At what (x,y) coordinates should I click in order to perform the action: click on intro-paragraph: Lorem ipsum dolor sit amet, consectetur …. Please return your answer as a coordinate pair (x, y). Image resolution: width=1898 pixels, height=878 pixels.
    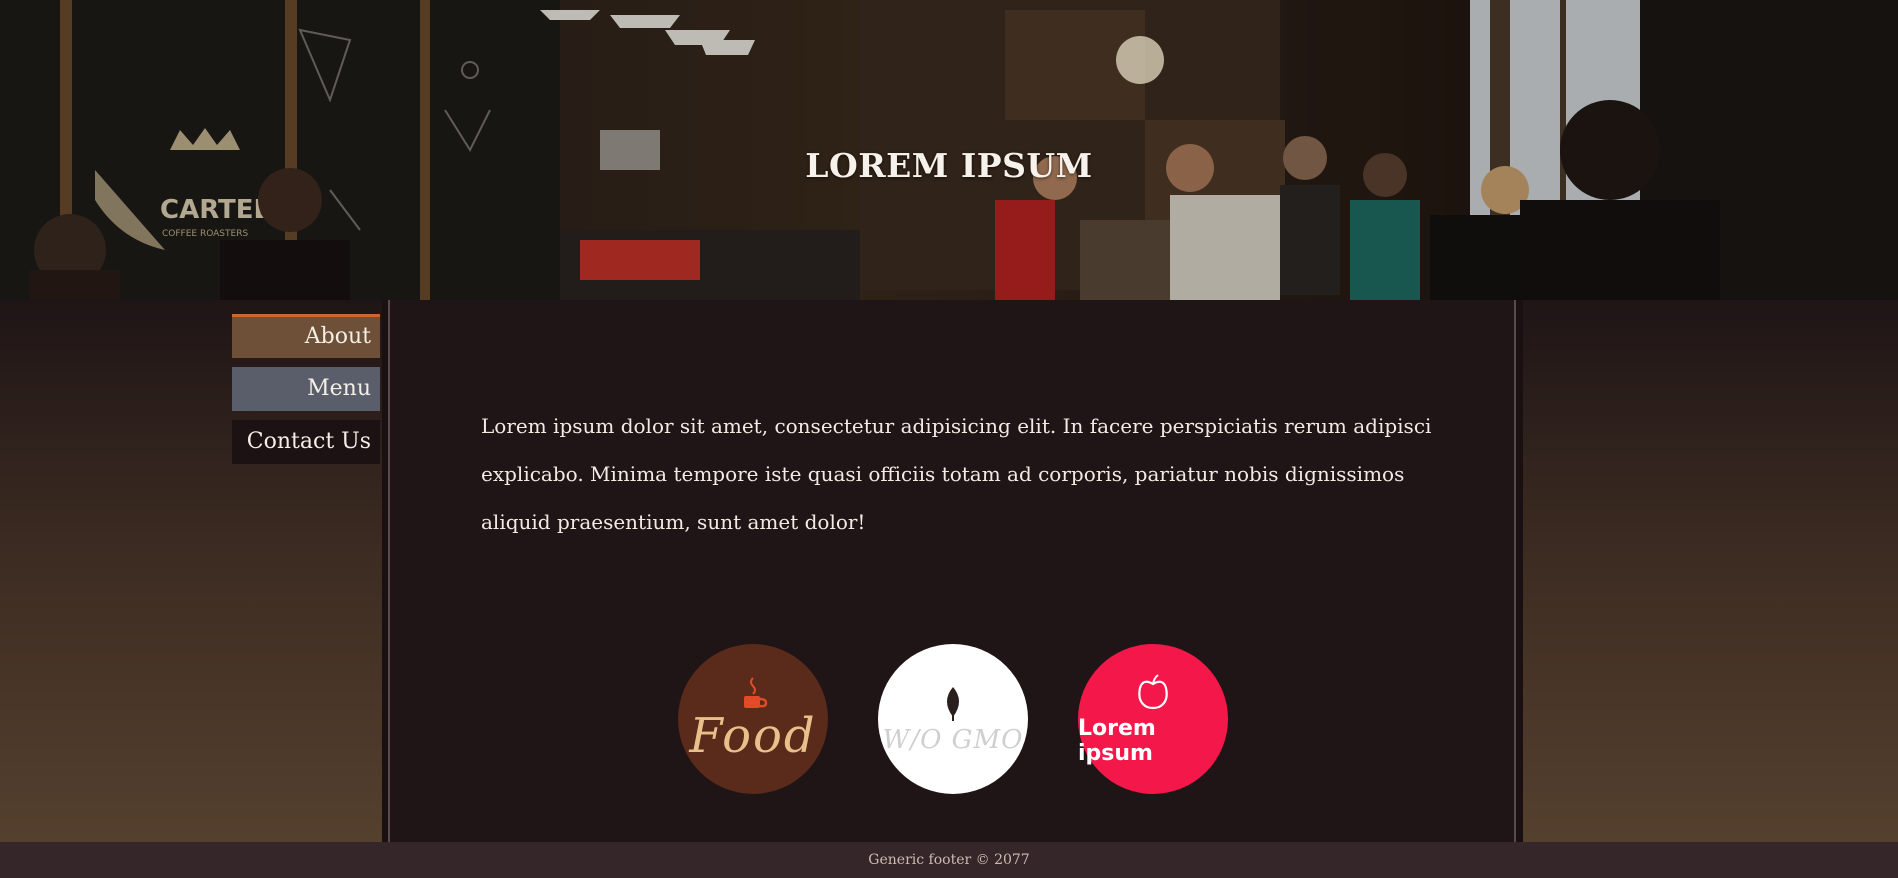
    Looking at the image, I should click on (956, 474).